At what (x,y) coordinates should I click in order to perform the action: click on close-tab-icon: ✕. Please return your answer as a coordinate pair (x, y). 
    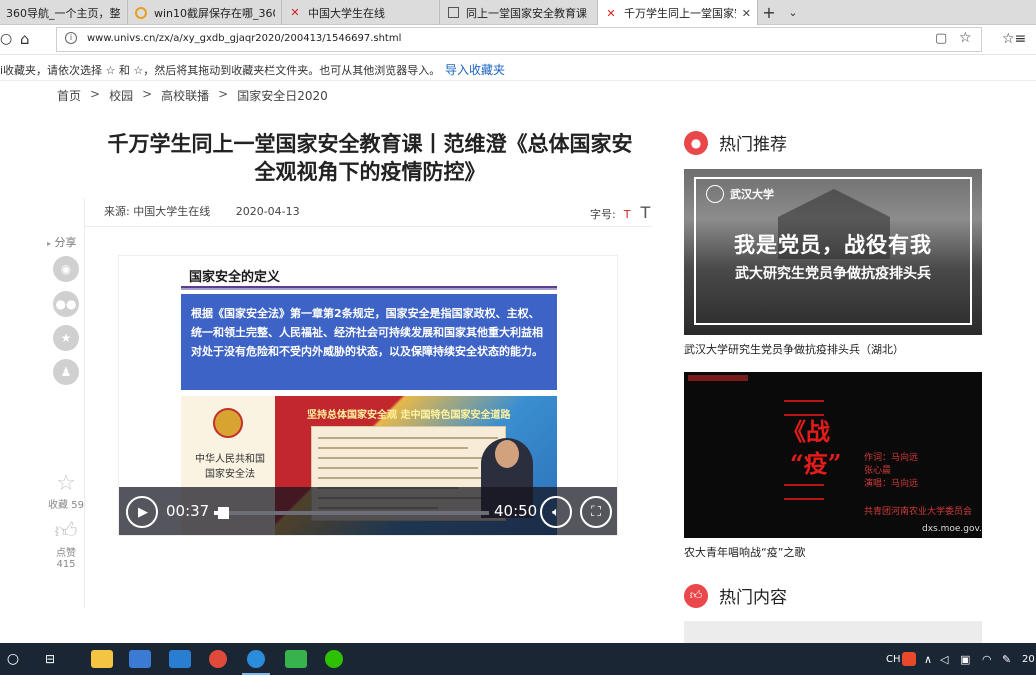
    Looking at the image, I should click on (746, 13).